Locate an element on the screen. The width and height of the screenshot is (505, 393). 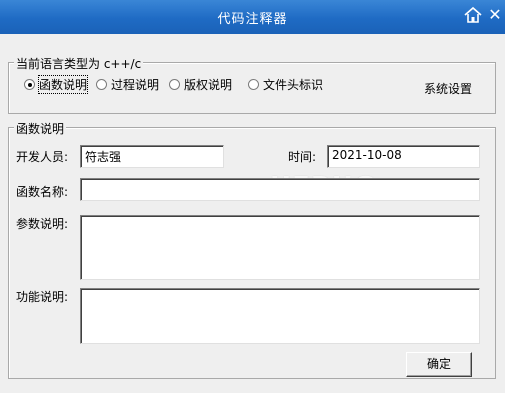
radio-copyright-doc: 版权说明 is located at coordinates (200, 84).